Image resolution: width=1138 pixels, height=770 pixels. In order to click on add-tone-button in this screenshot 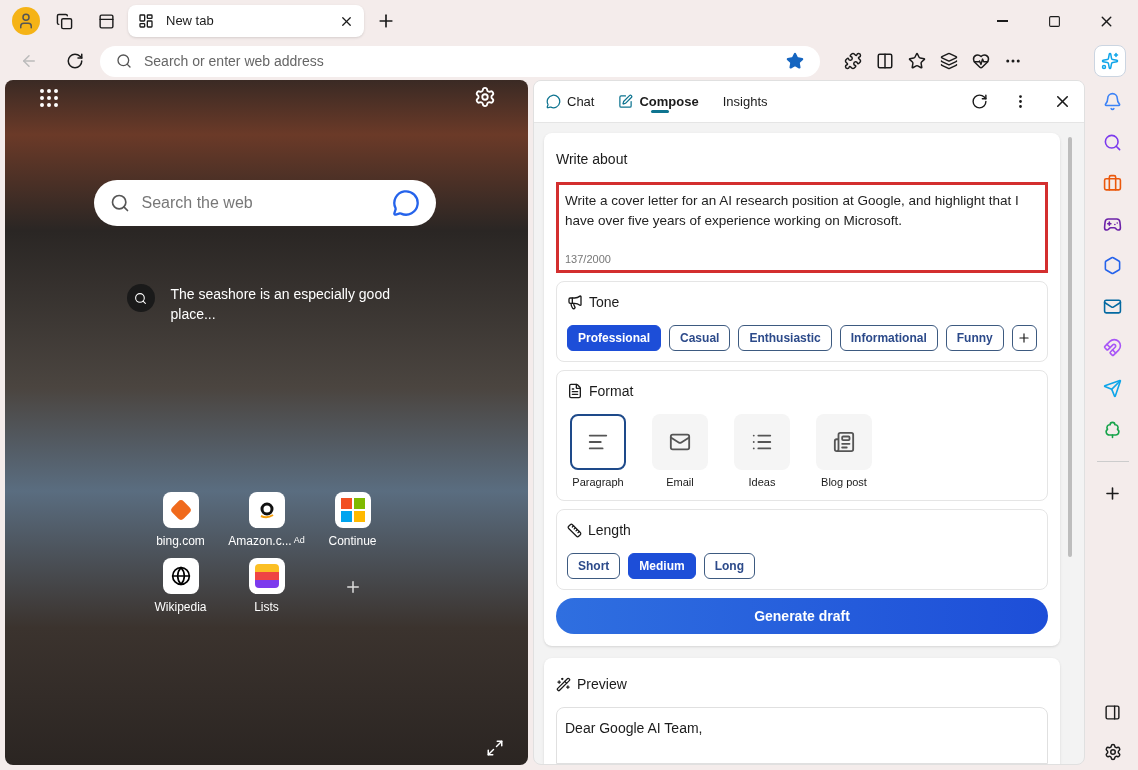, I will do `click(1024, 337)`.